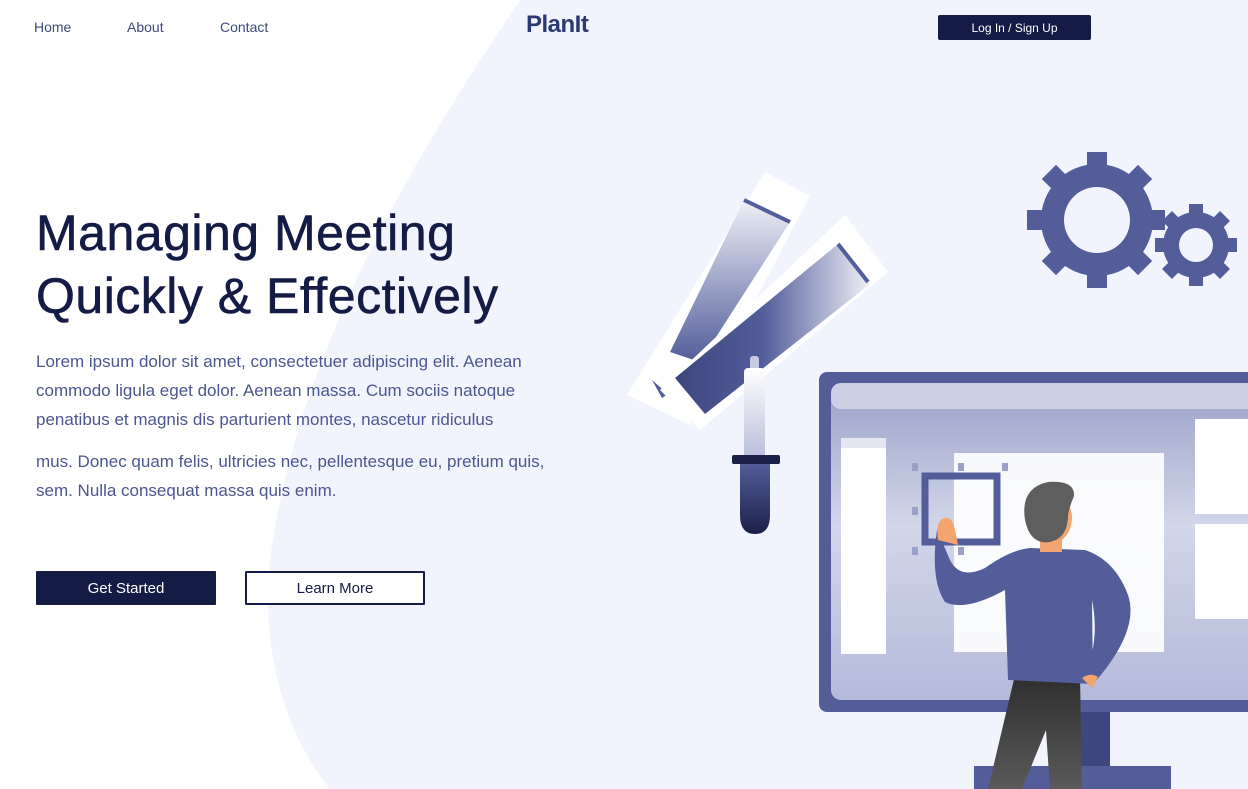 The width and height of the screenshot is (1248, 789). What do you see at coordinates (145, 27) in the screenshot?
I see `nav-about-link: About` at bounding box center [145, 27].